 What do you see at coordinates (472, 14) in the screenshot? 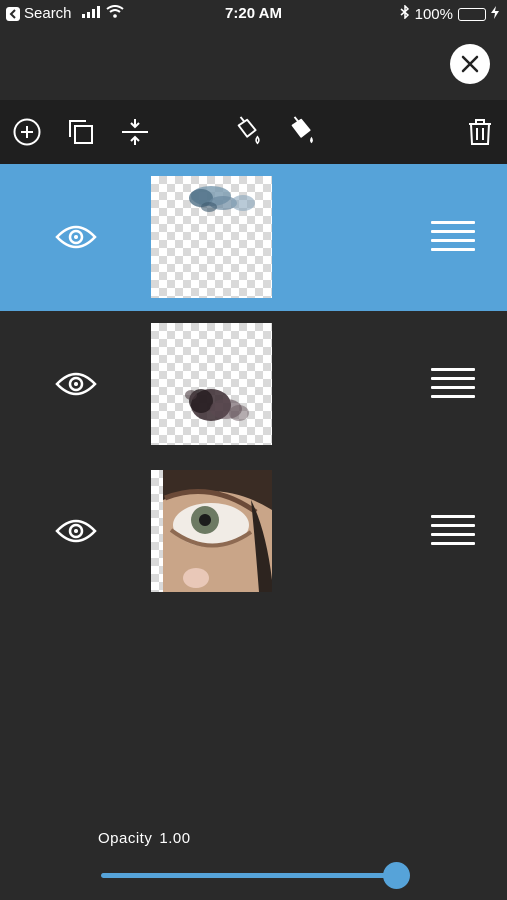
I see `battery-icon` at bounding box center [472, 14].